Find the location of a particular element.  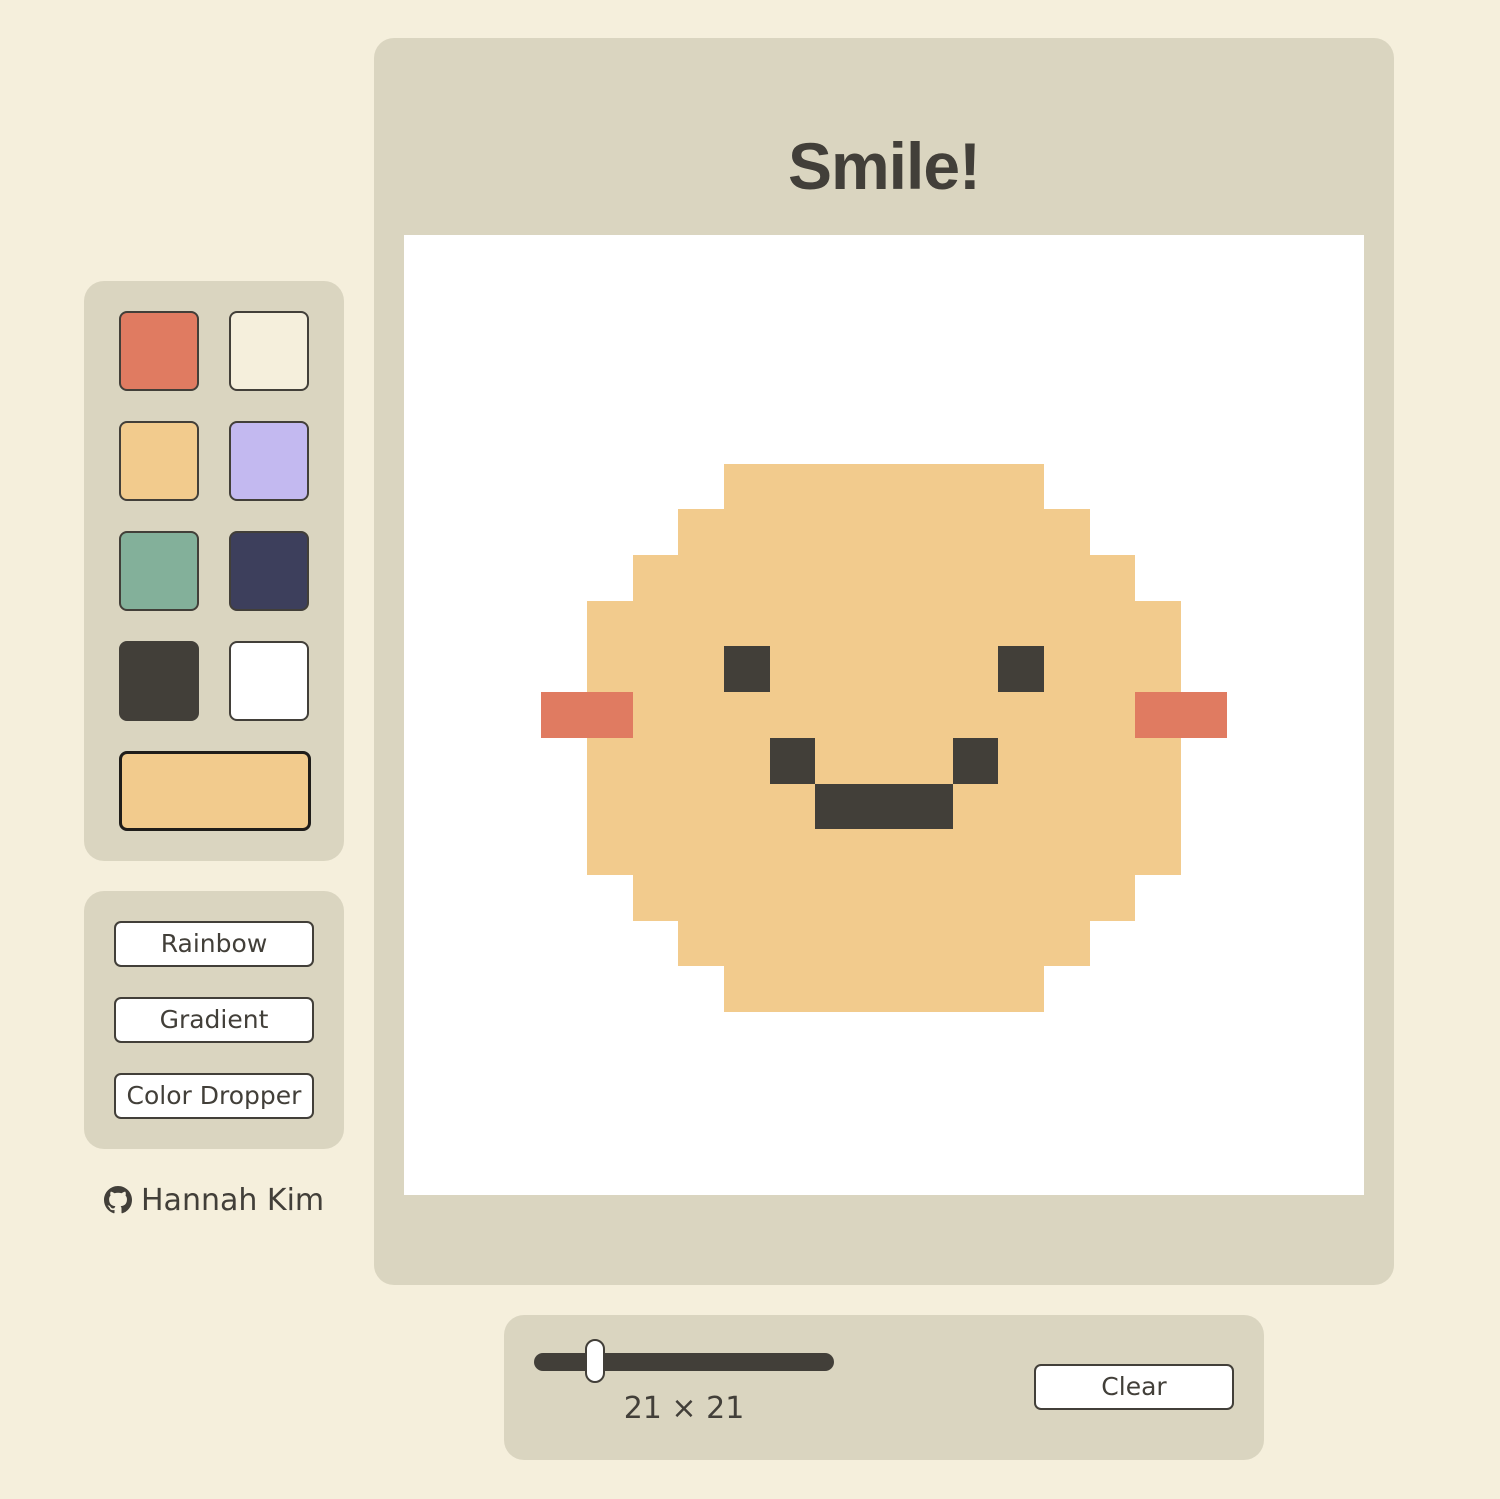

rainbow-button: Rainbow is located at coordinates (214, 944).